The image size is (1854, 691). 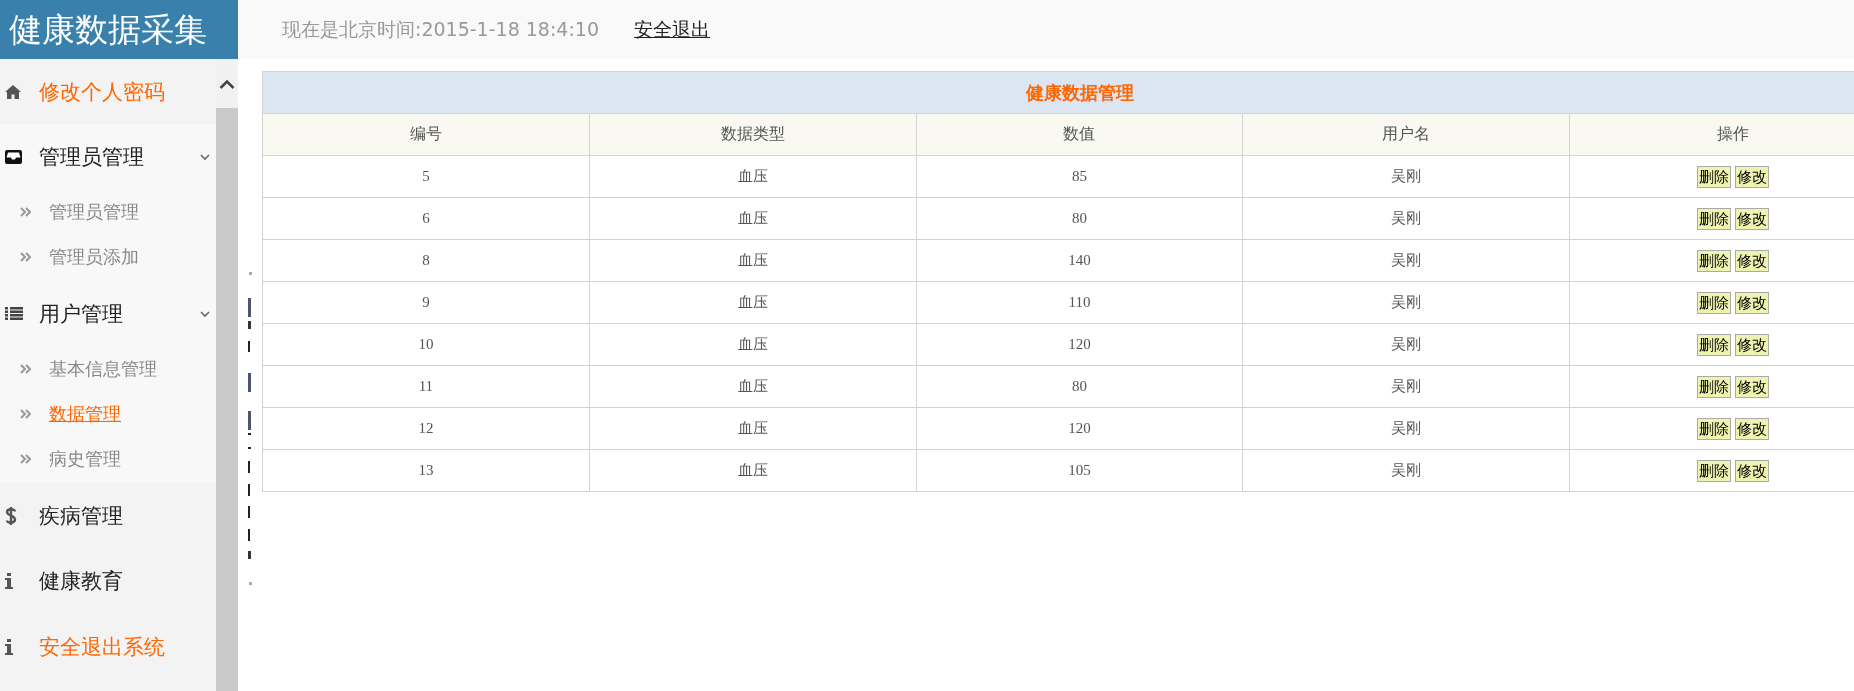 I want to click on menu-item: 用户管理, so click(x=108, y=313).